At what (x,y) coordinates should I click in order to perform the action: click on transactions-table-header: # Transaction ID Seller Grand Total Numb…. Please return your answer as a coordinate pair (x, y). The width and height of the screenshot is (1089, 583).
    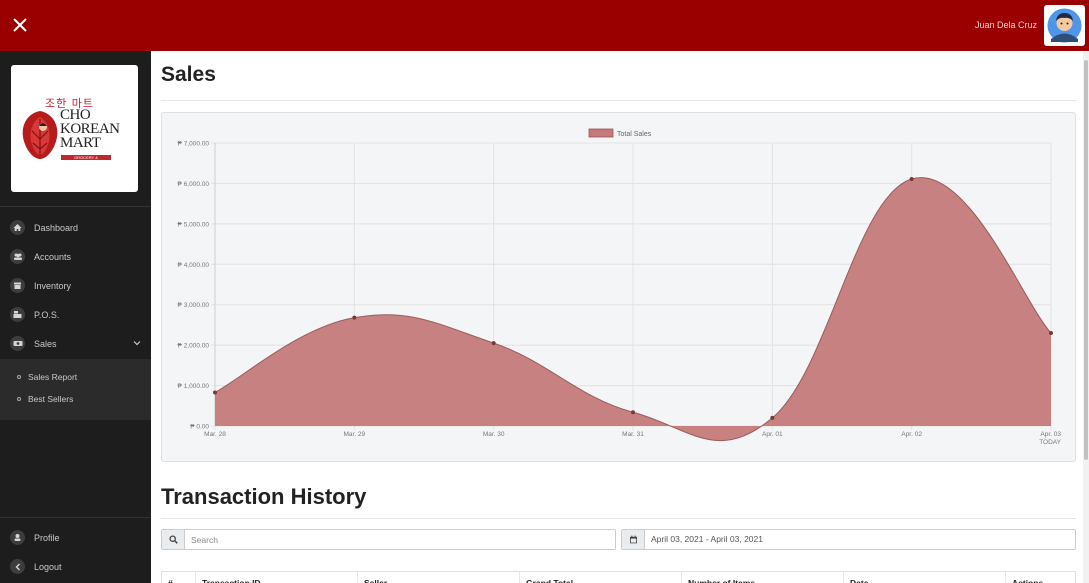
    Looking at the image, I should click on (618, 577).